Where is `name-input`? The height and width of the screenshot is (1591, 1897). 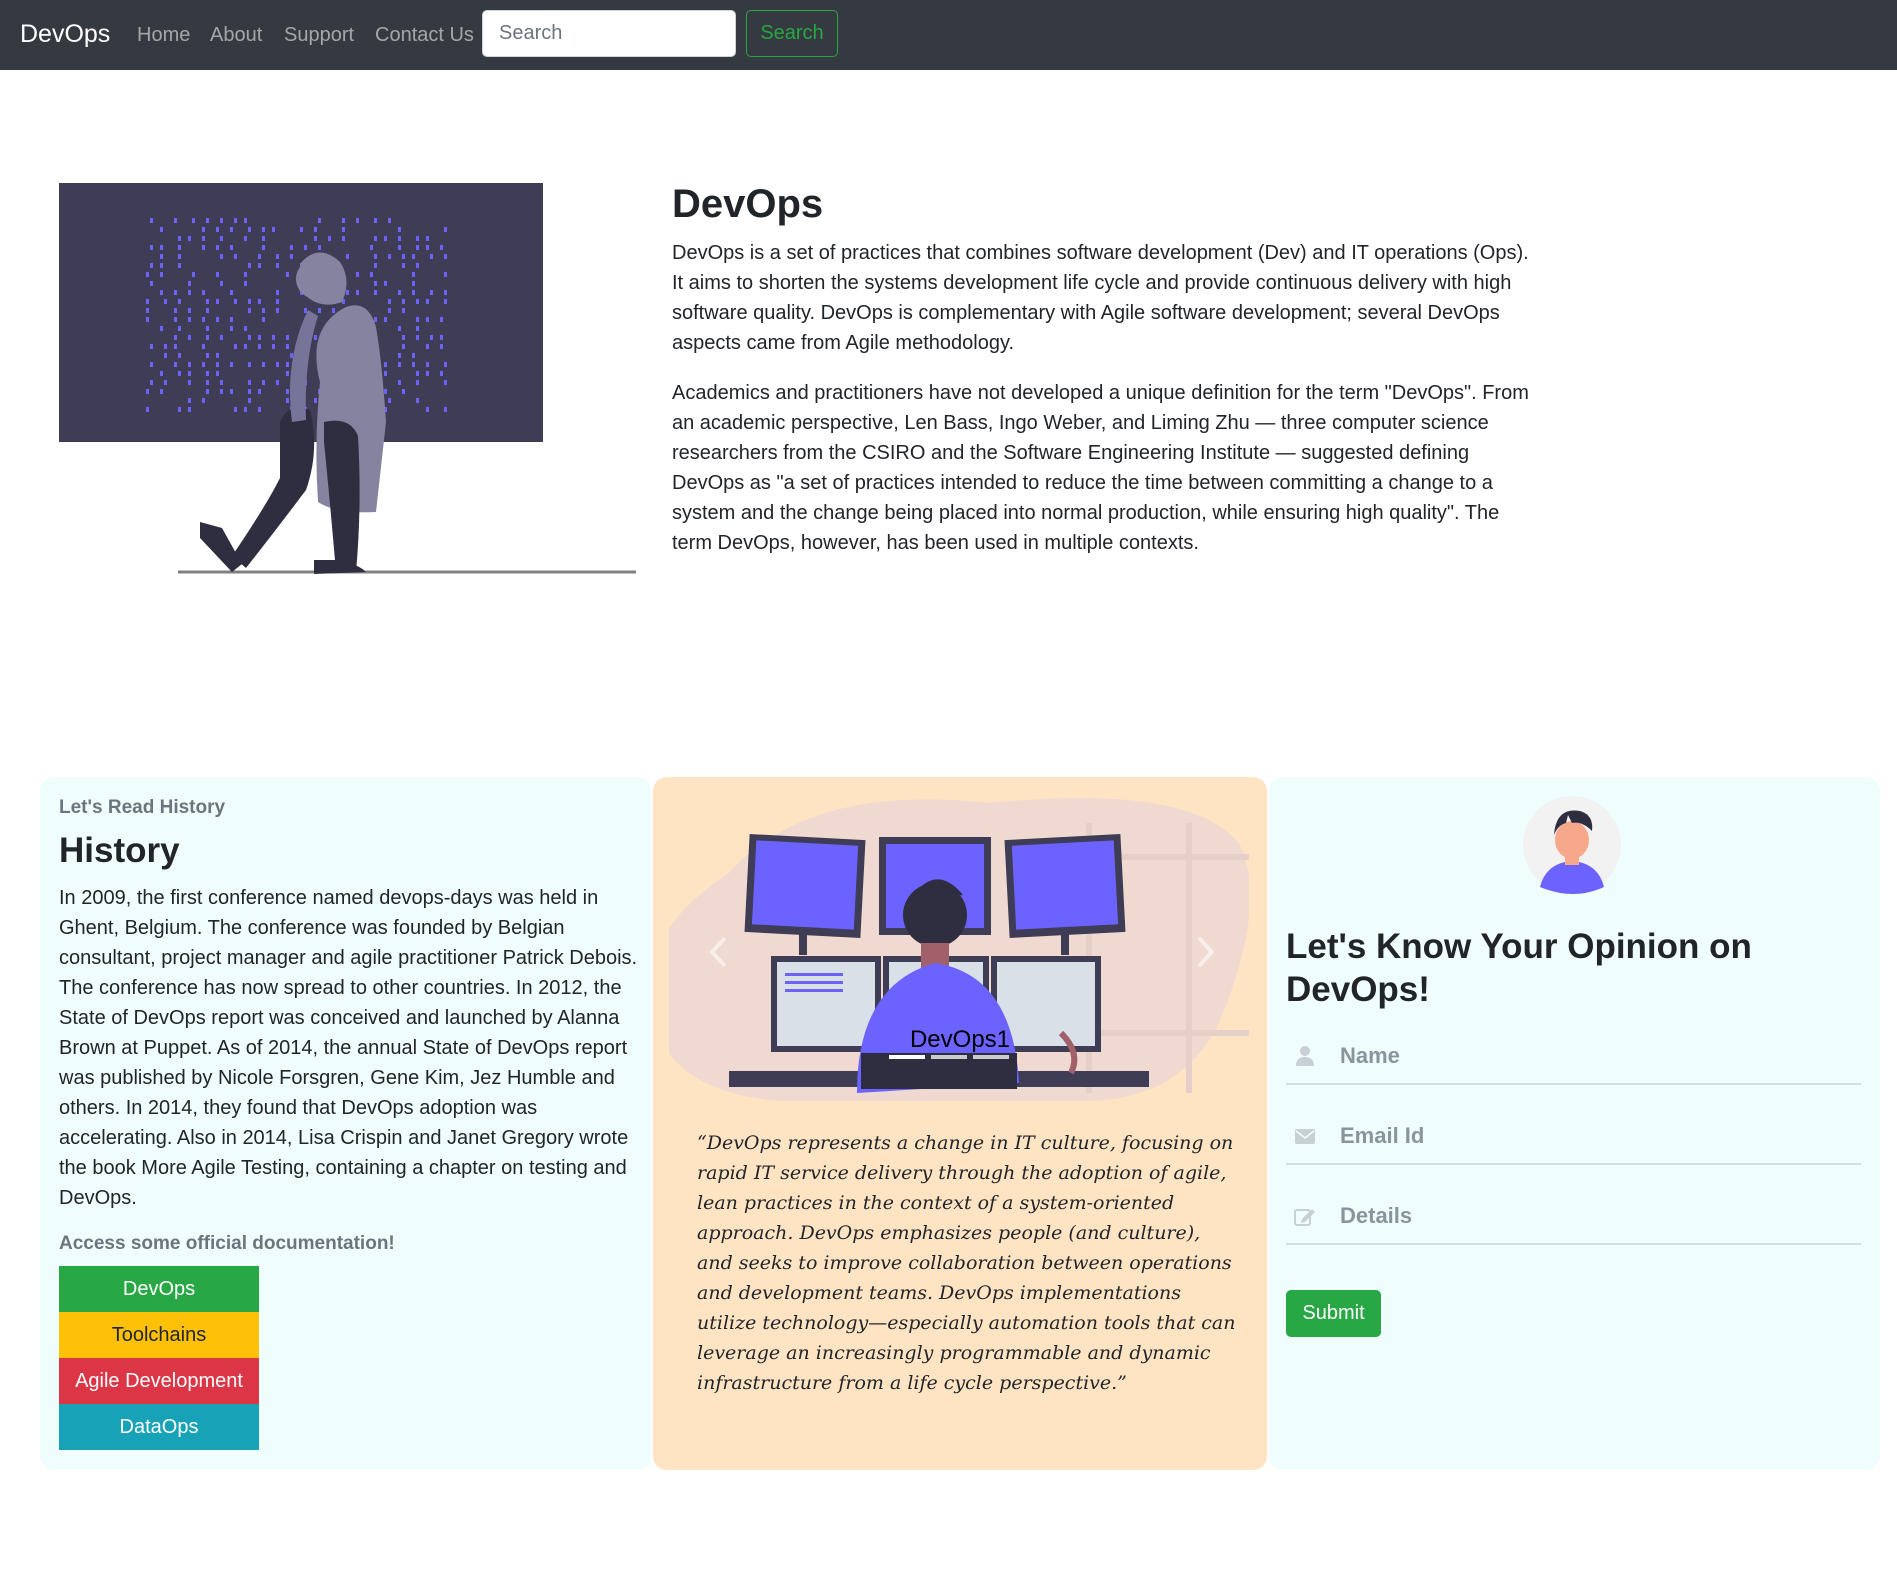 name-input is located at coordinates (1584, 1056).